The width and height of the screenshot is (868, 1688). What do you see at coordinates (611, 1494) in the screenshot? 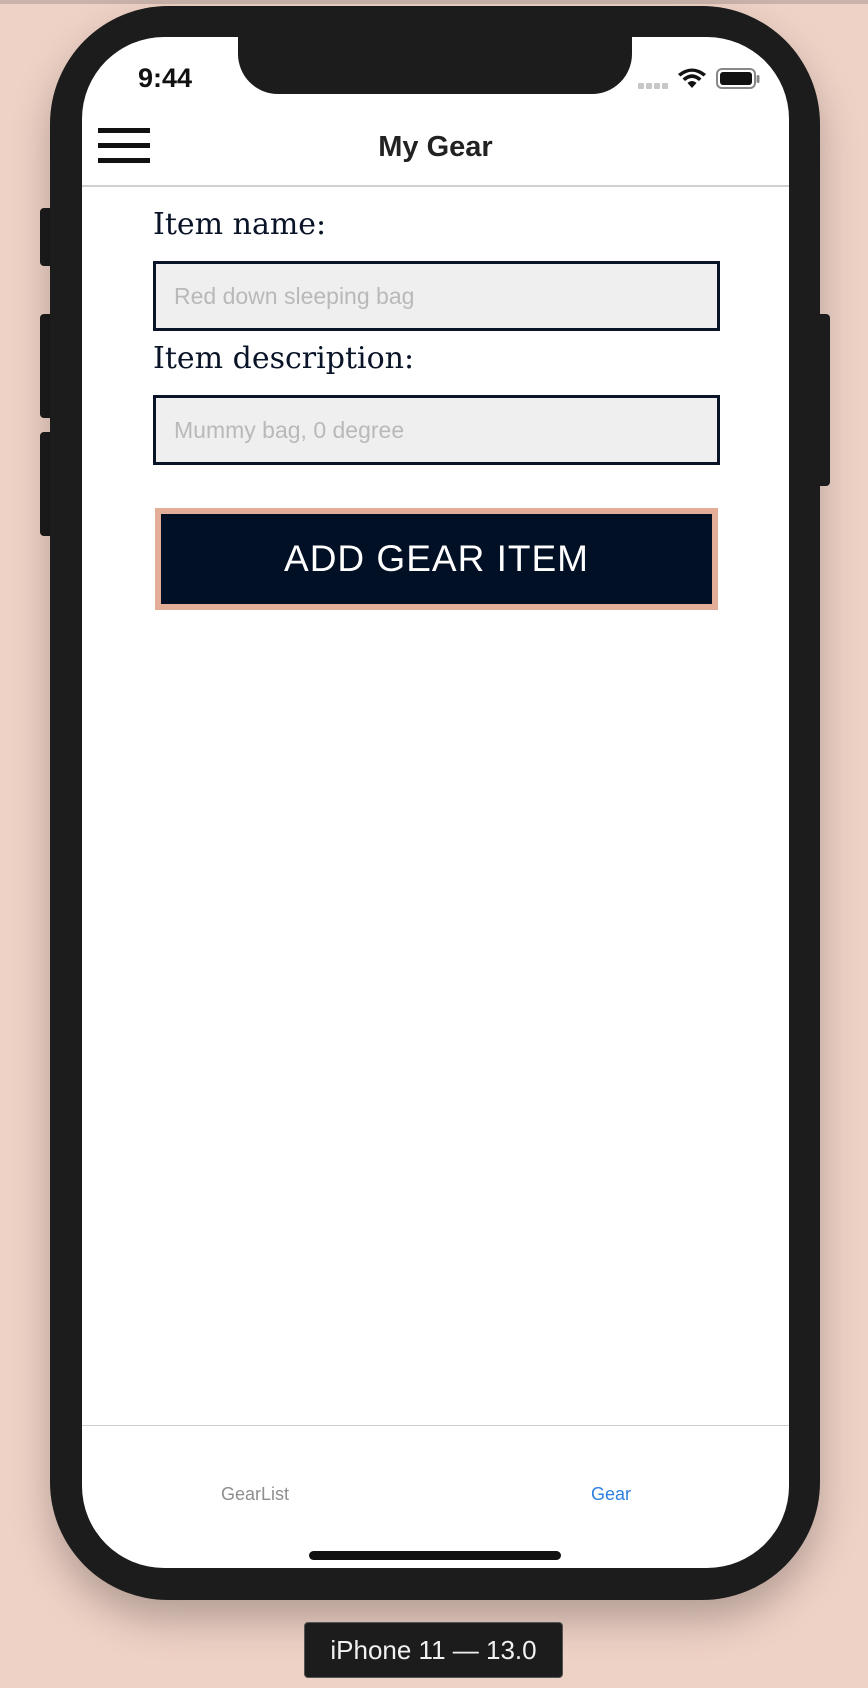
I see `tab-gear: Gear` at bounding box center [611, 1494].